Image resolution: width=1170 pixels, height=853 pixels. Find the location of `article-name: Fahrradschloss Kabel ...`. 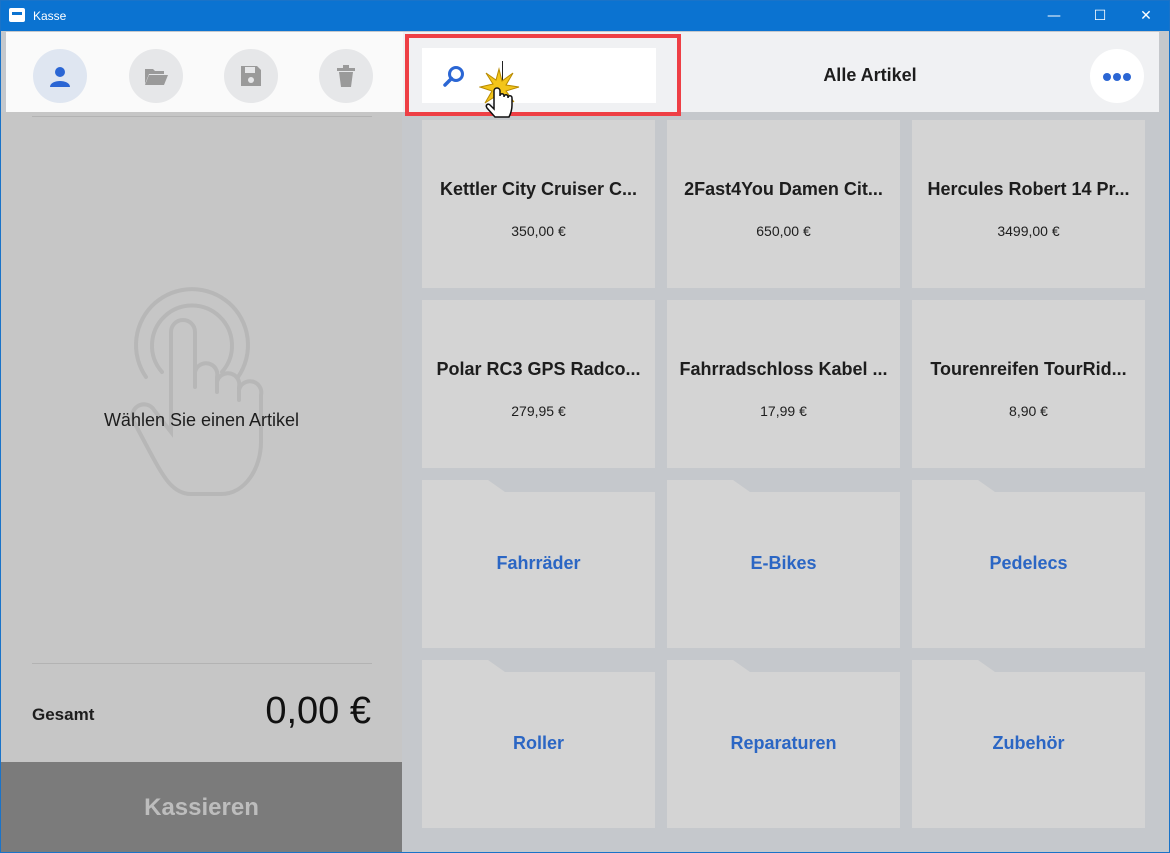

article-name: Fahrradschloss Kabel ... is located at coordinates (783, 369).